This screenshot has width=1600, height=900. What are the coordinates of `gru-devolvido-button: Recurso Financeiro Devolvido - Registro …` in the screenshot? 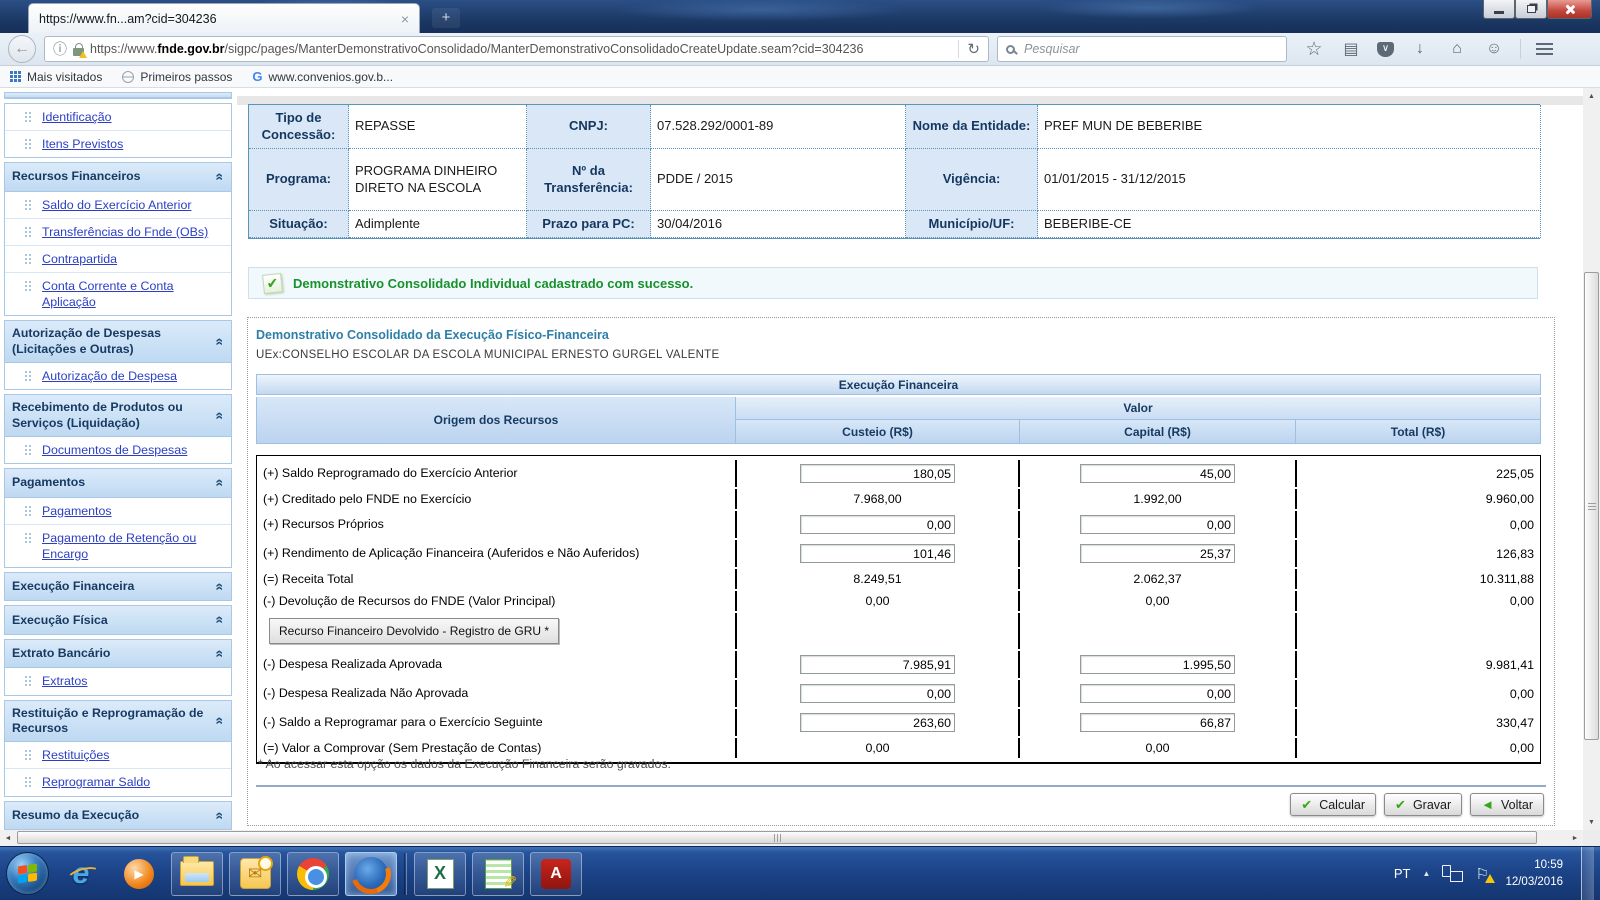 It's located at (414, 631).